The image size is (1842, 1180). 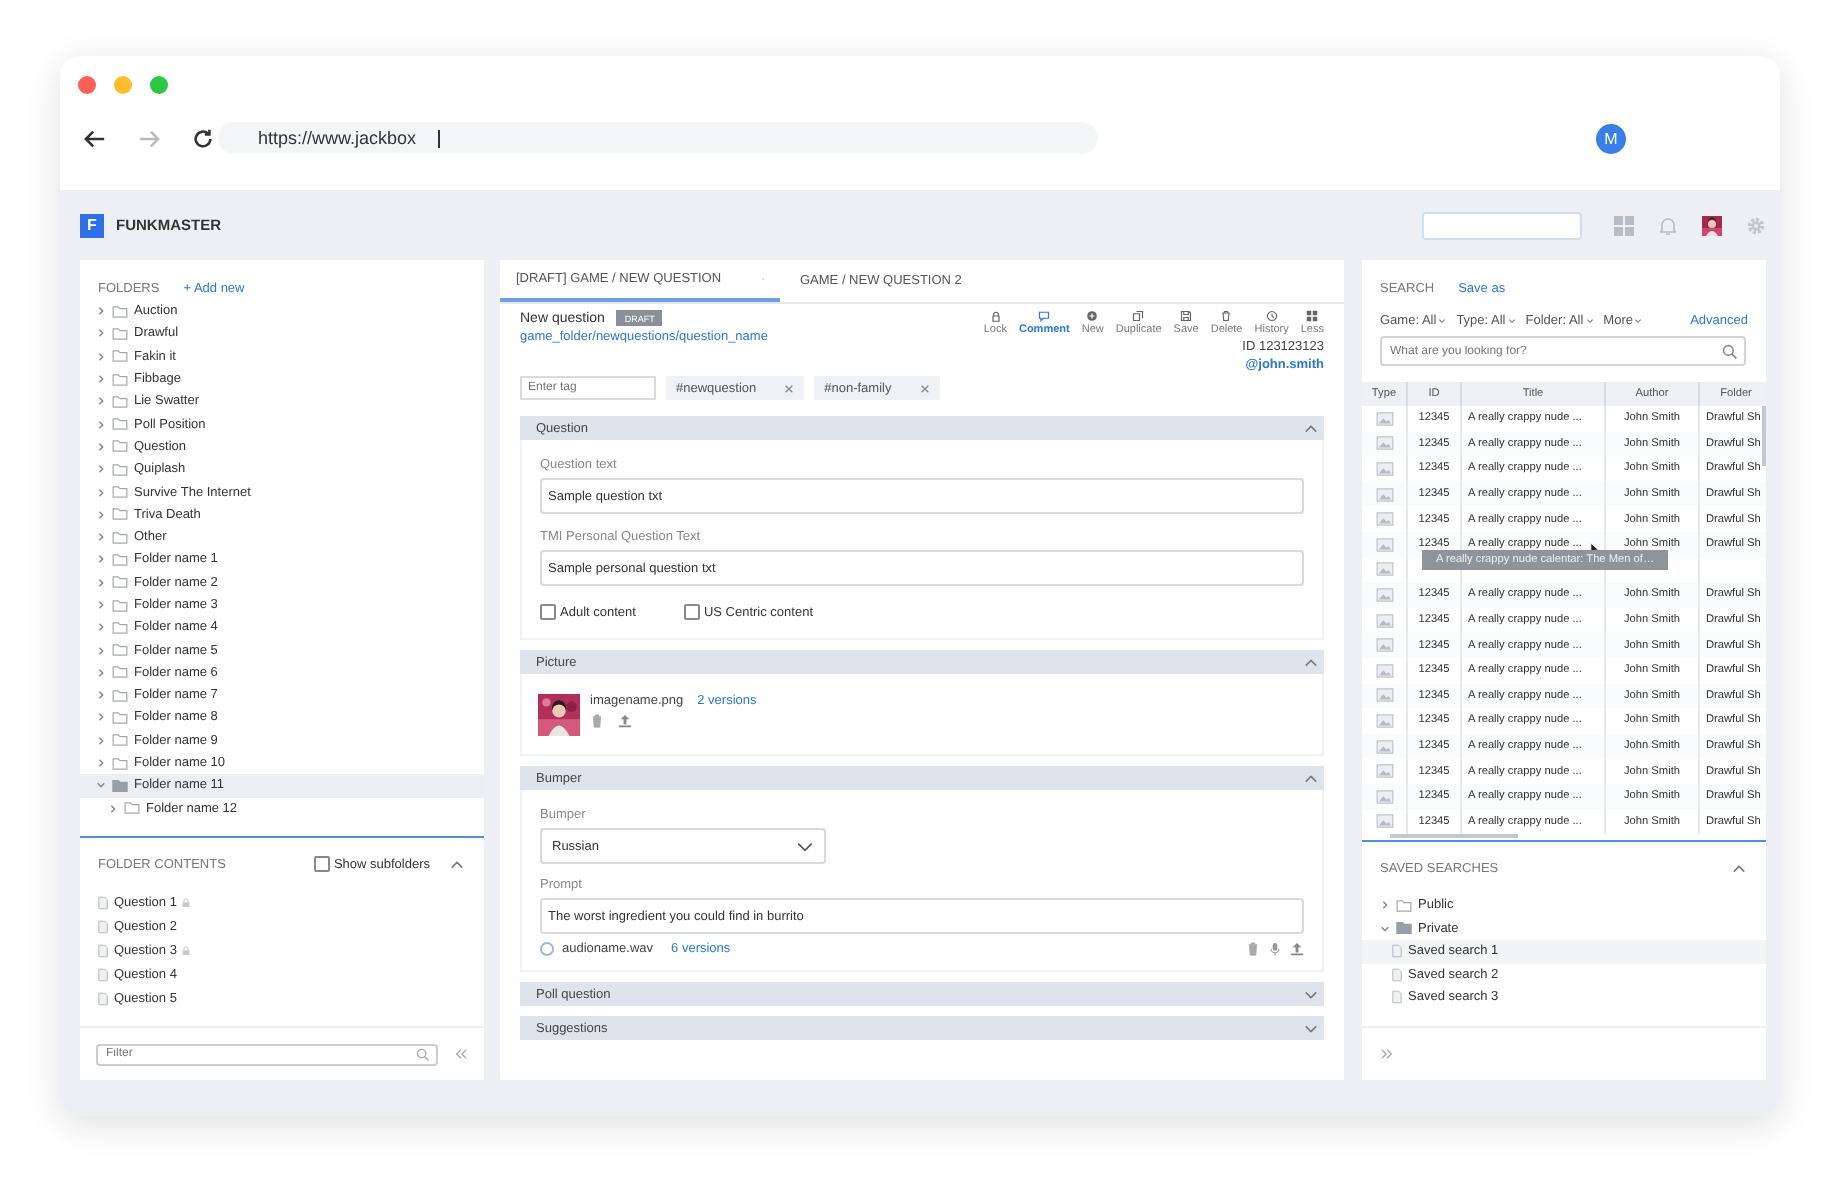 I want to click on microphone-icon, so click(x=1275, y=949).